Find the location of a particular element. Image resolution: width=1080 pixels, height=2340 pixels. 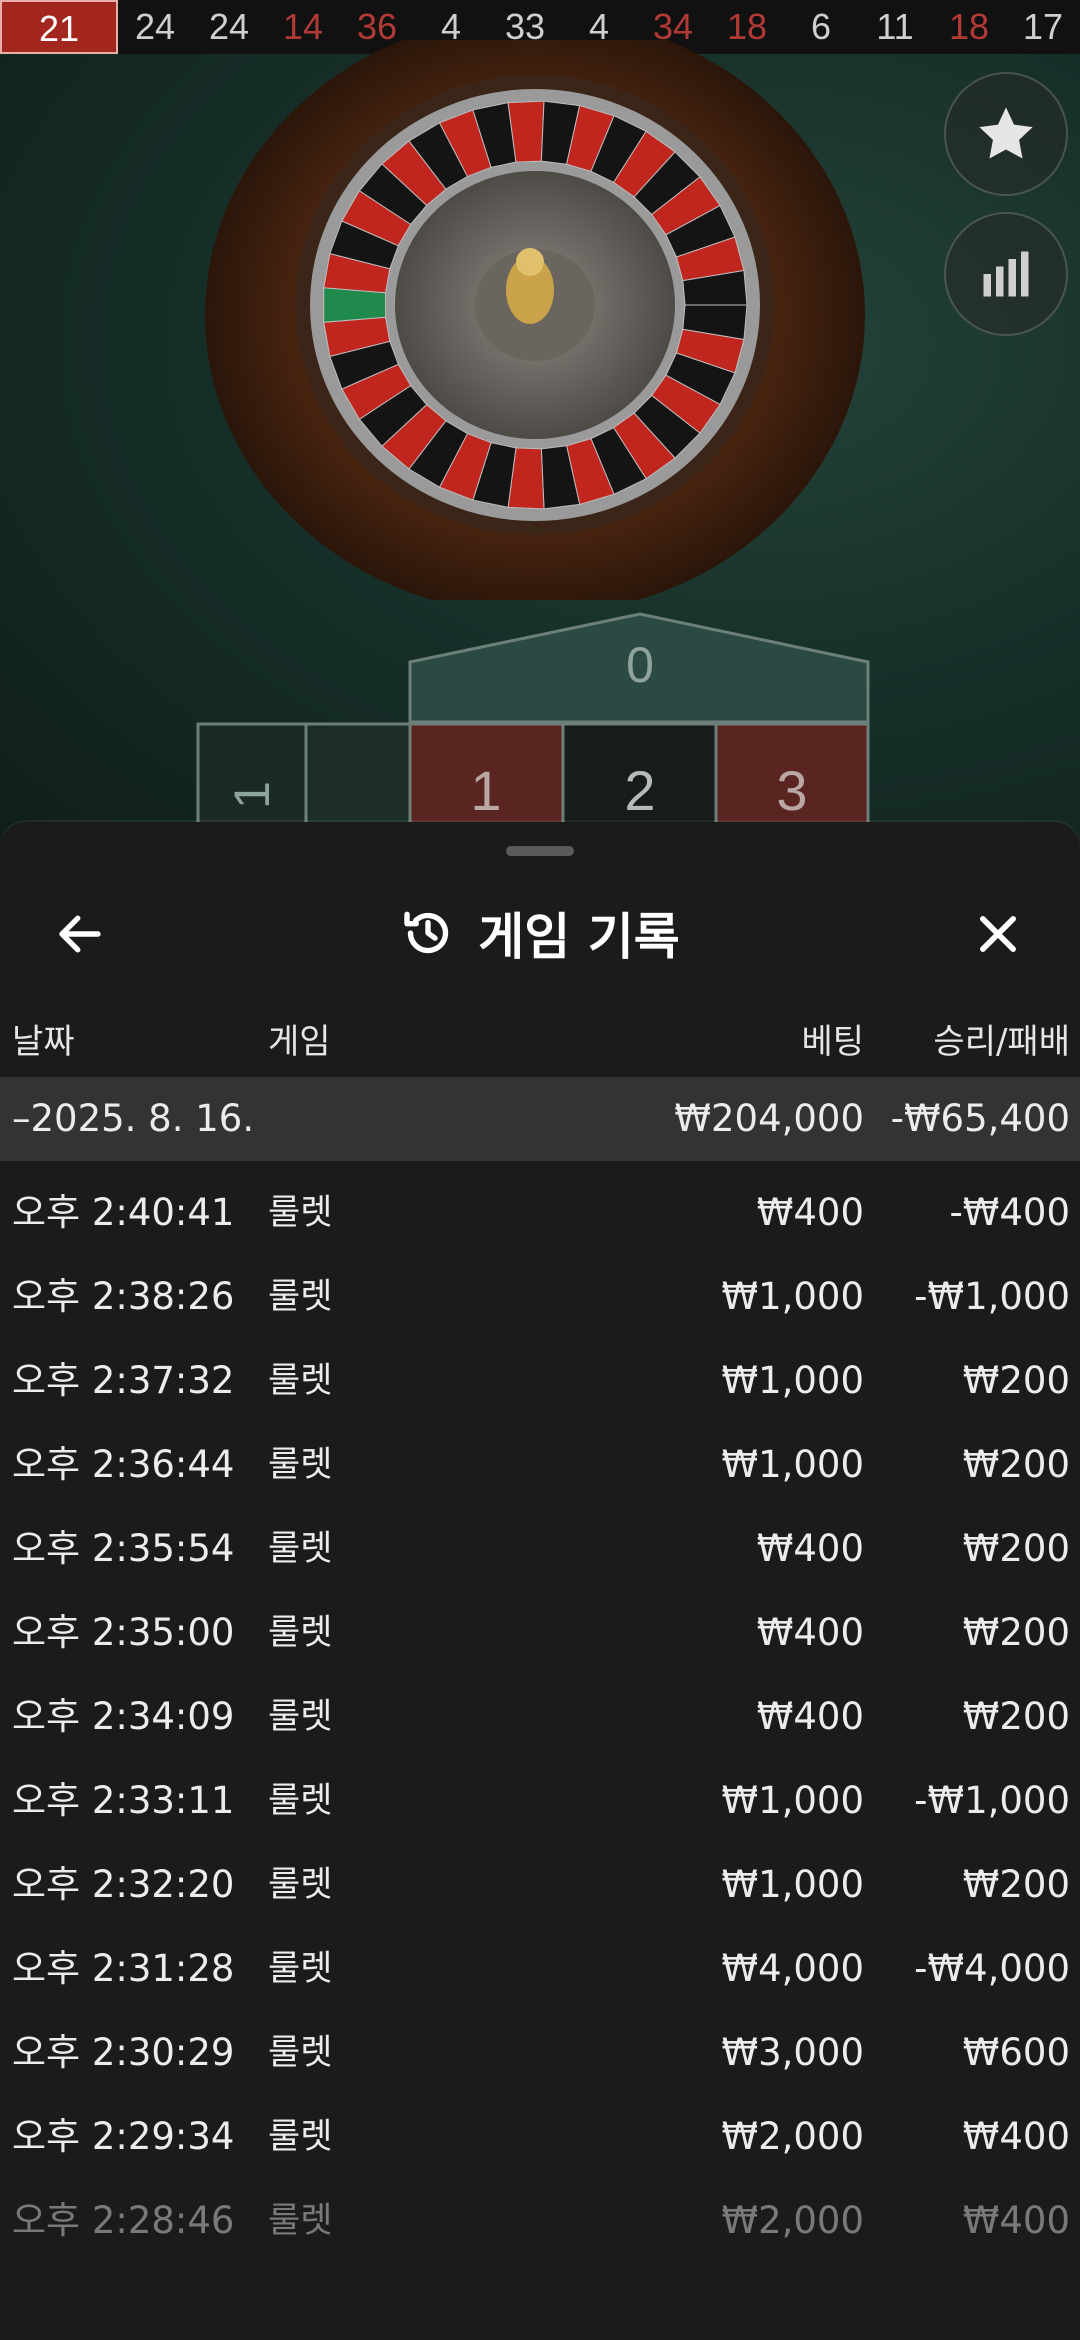

star-icon is located at coordinates (1006, 133).